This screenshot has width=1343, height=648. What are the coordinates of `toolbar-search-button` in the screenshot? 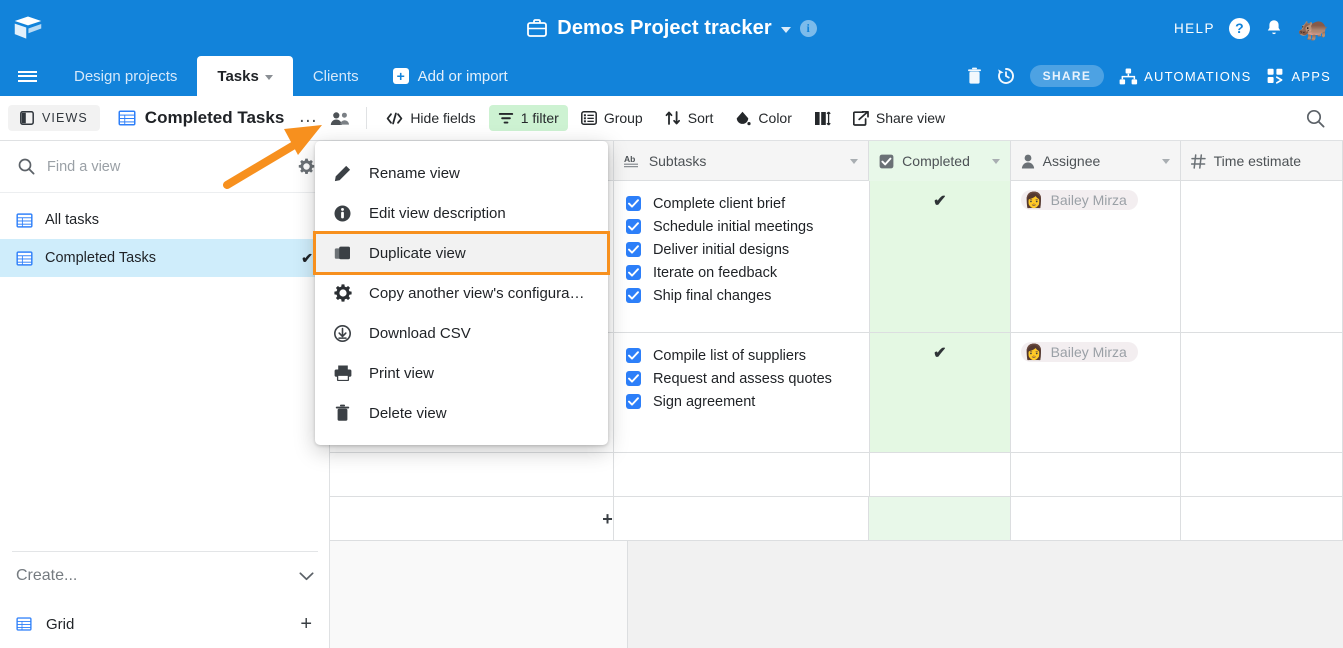 It's located at (1324, 118).